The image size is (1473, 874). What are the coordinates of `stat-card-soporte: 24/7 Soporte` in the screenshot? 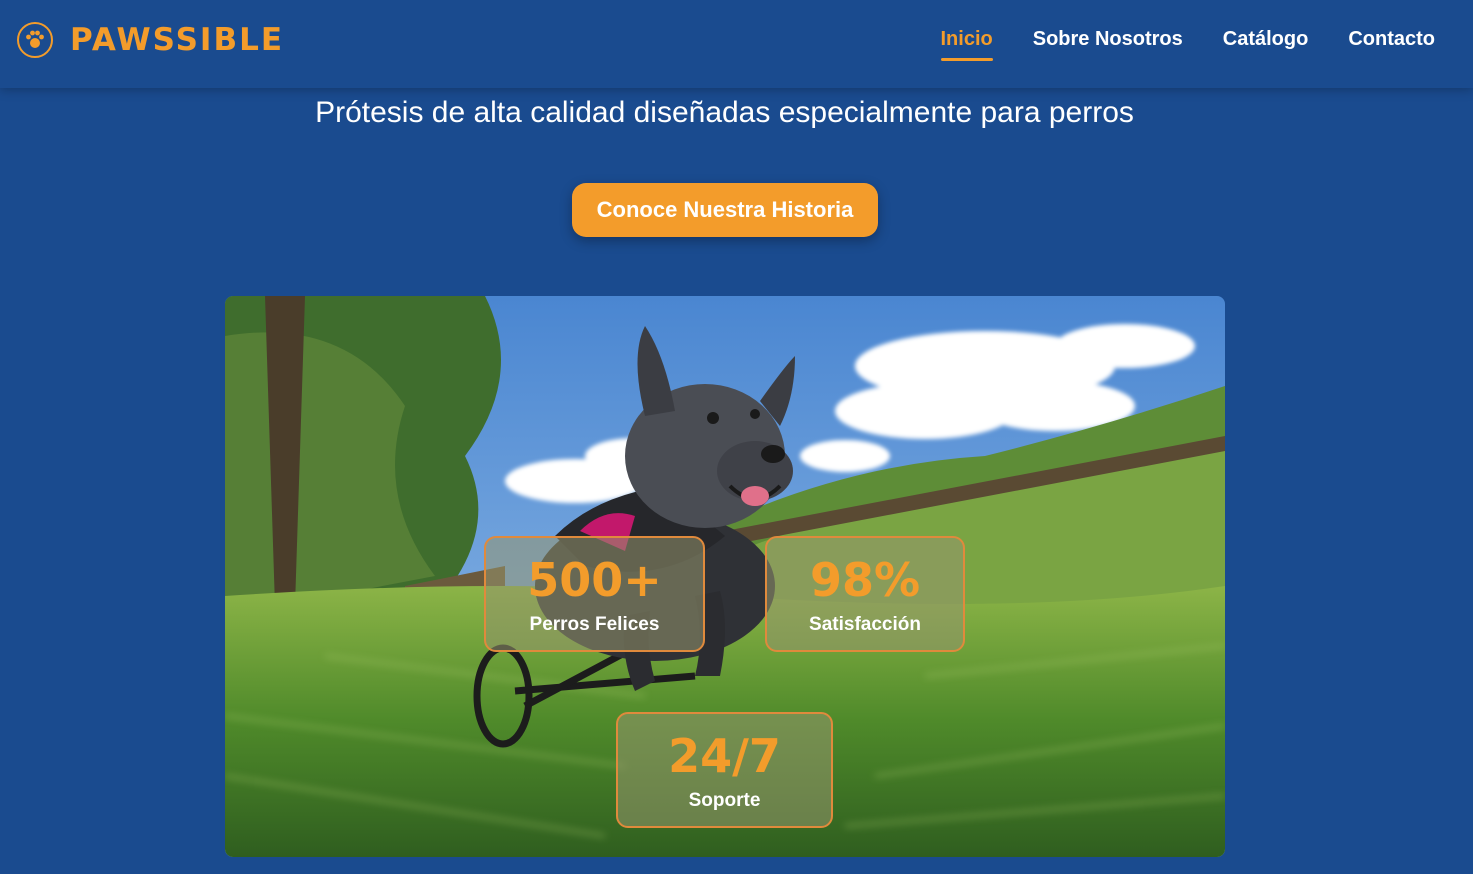 It's located at (724, 770).